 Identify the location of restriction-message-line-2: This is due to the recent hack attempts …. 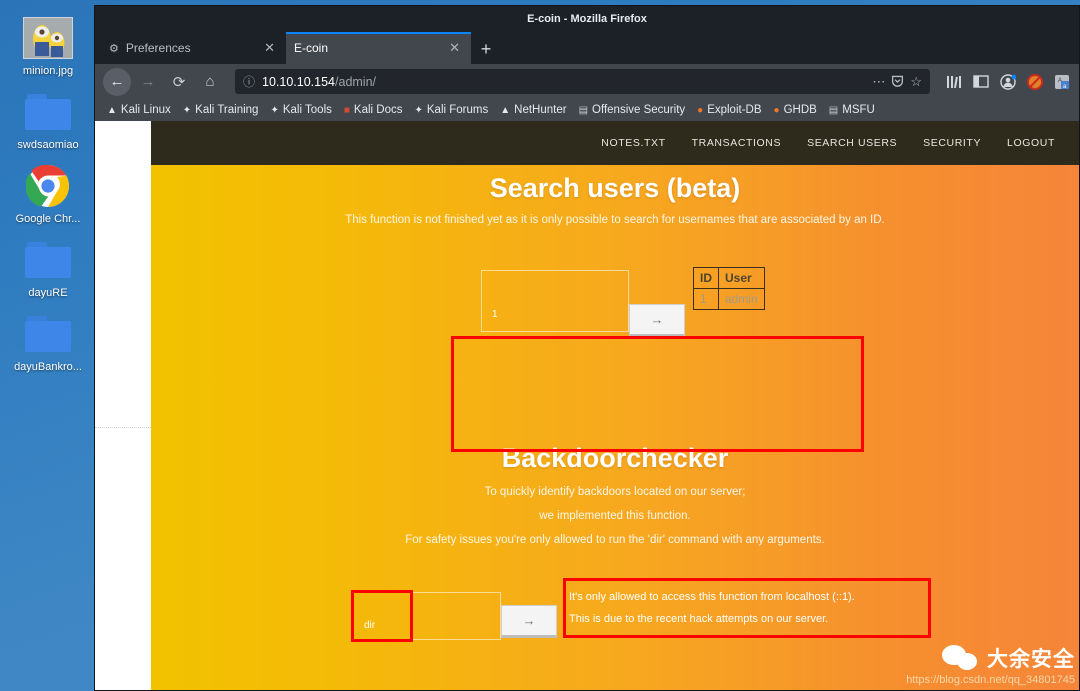
(699, 619).